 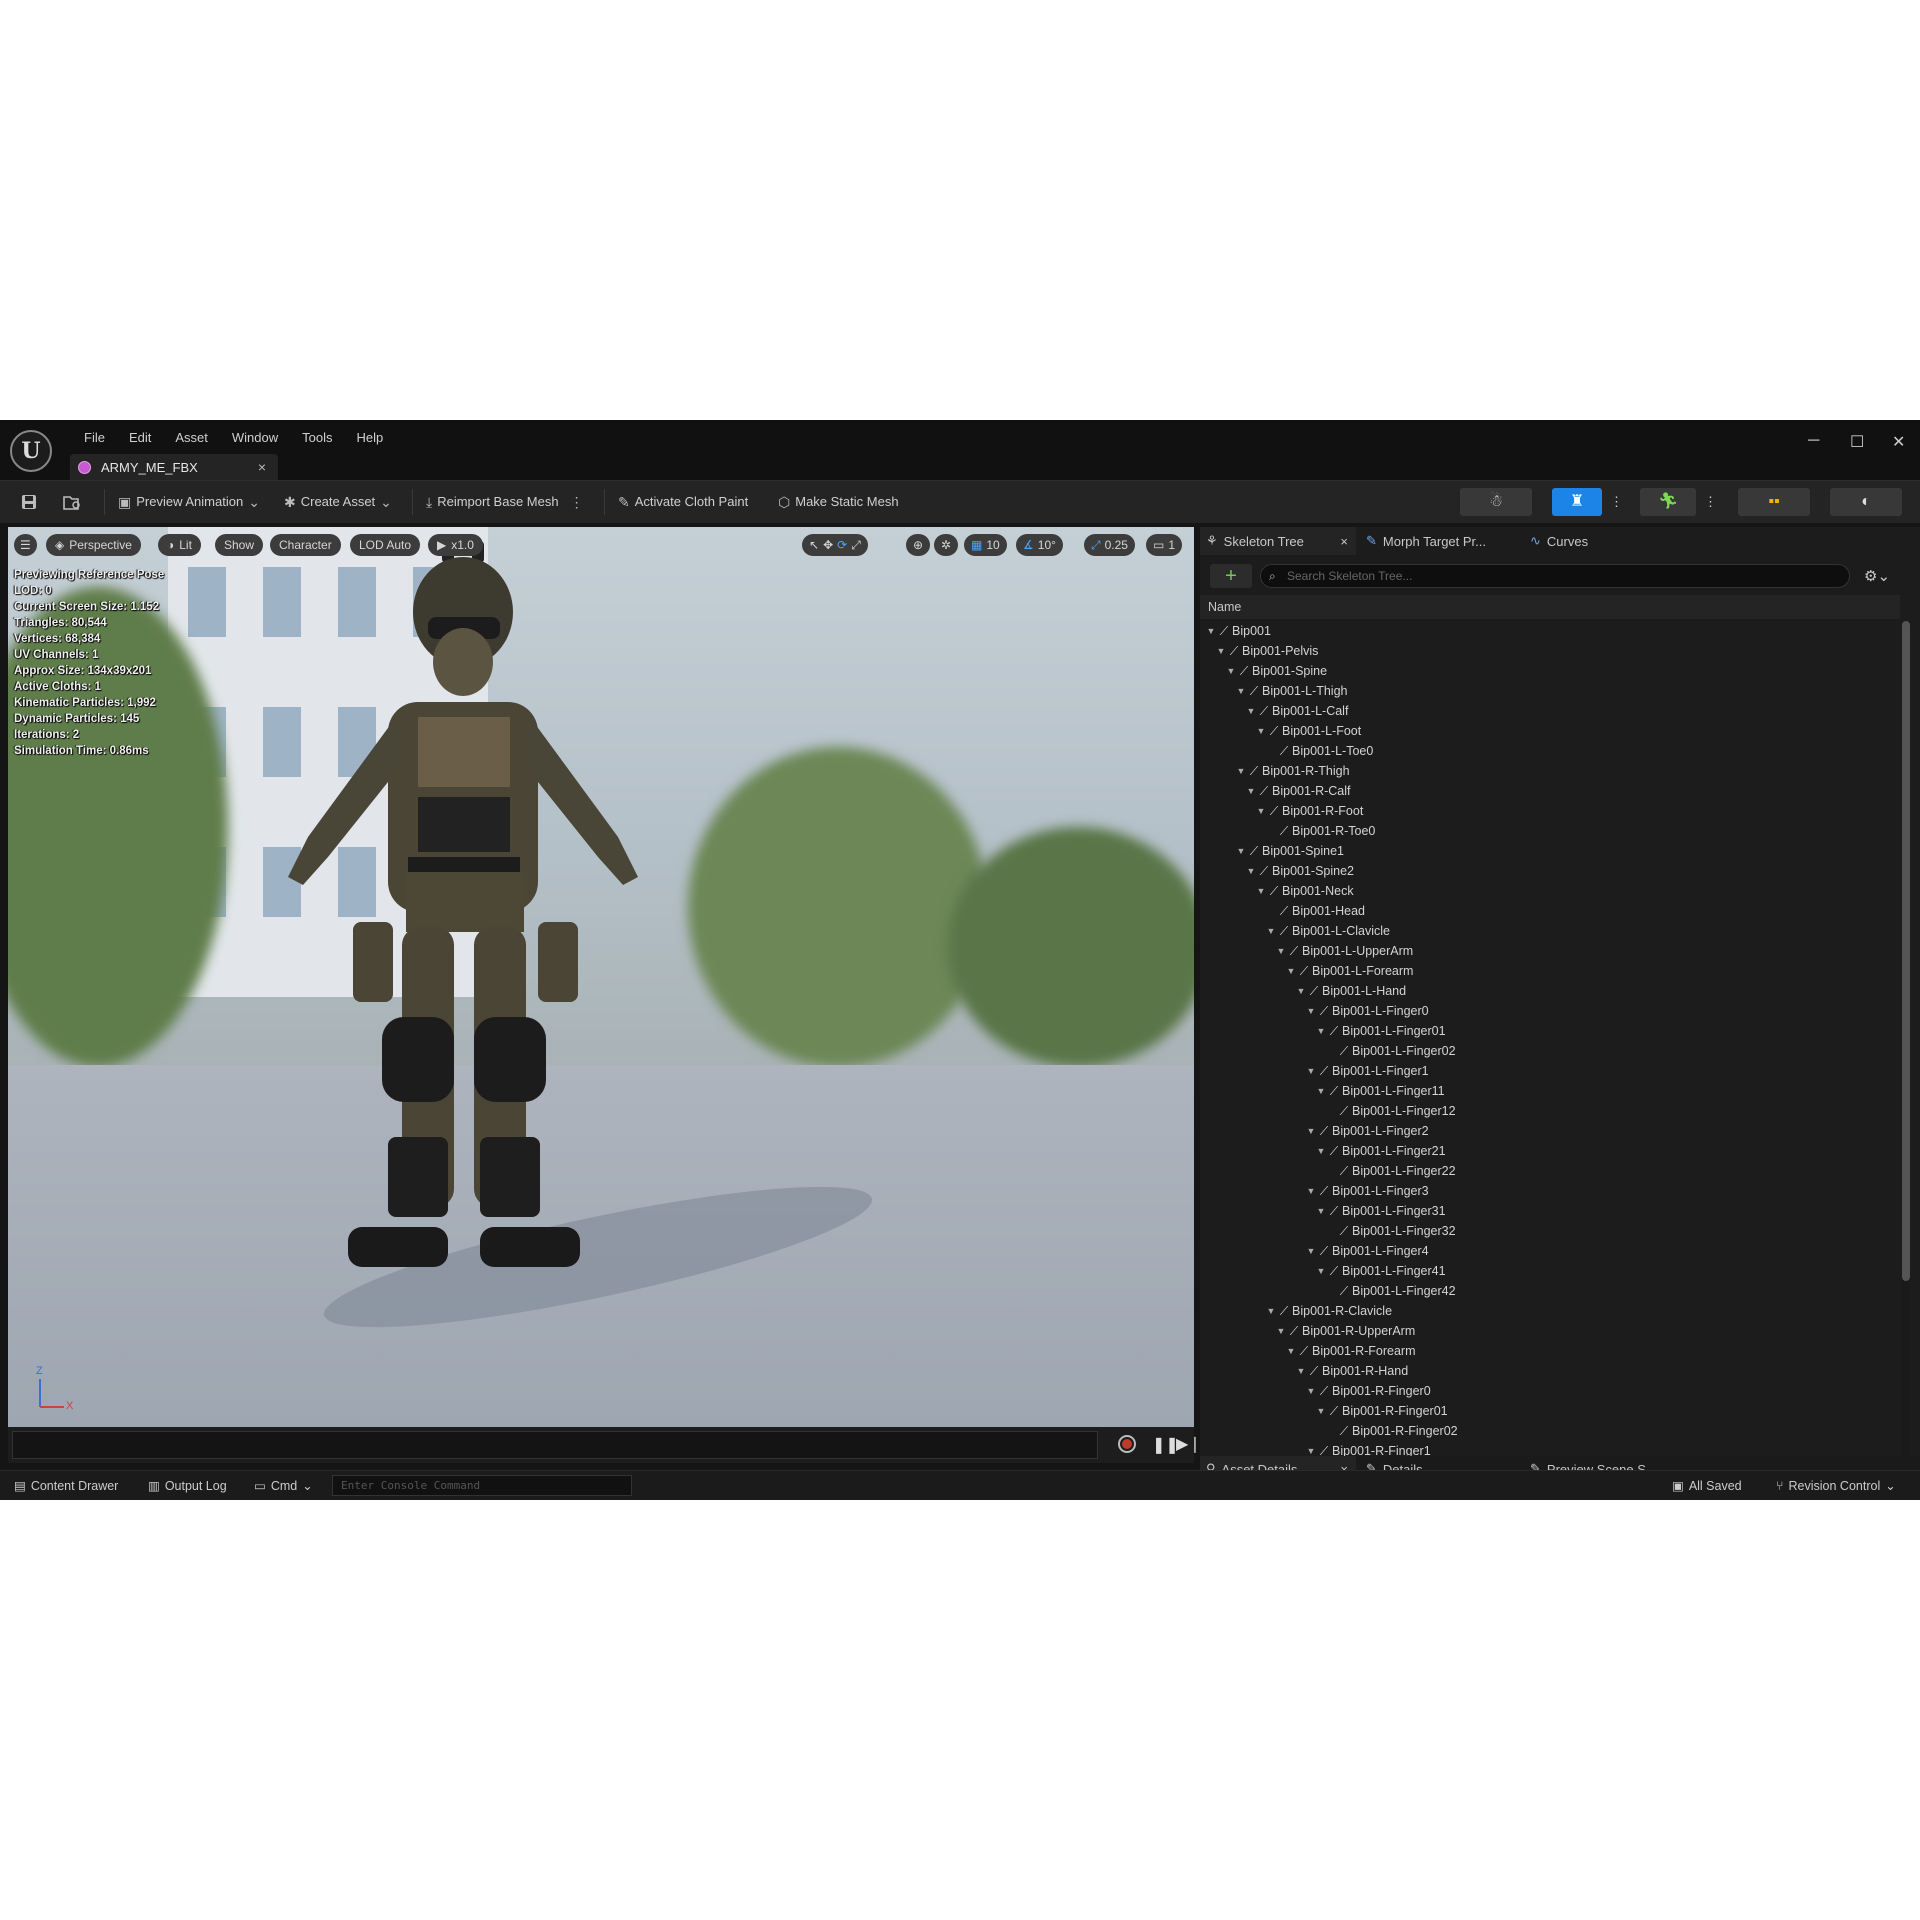 What do you see at coordinates (1189, 1444) in the screenshot?
I see `step-forward-icon: ▶❘` at bounding box center [1189, 1444].